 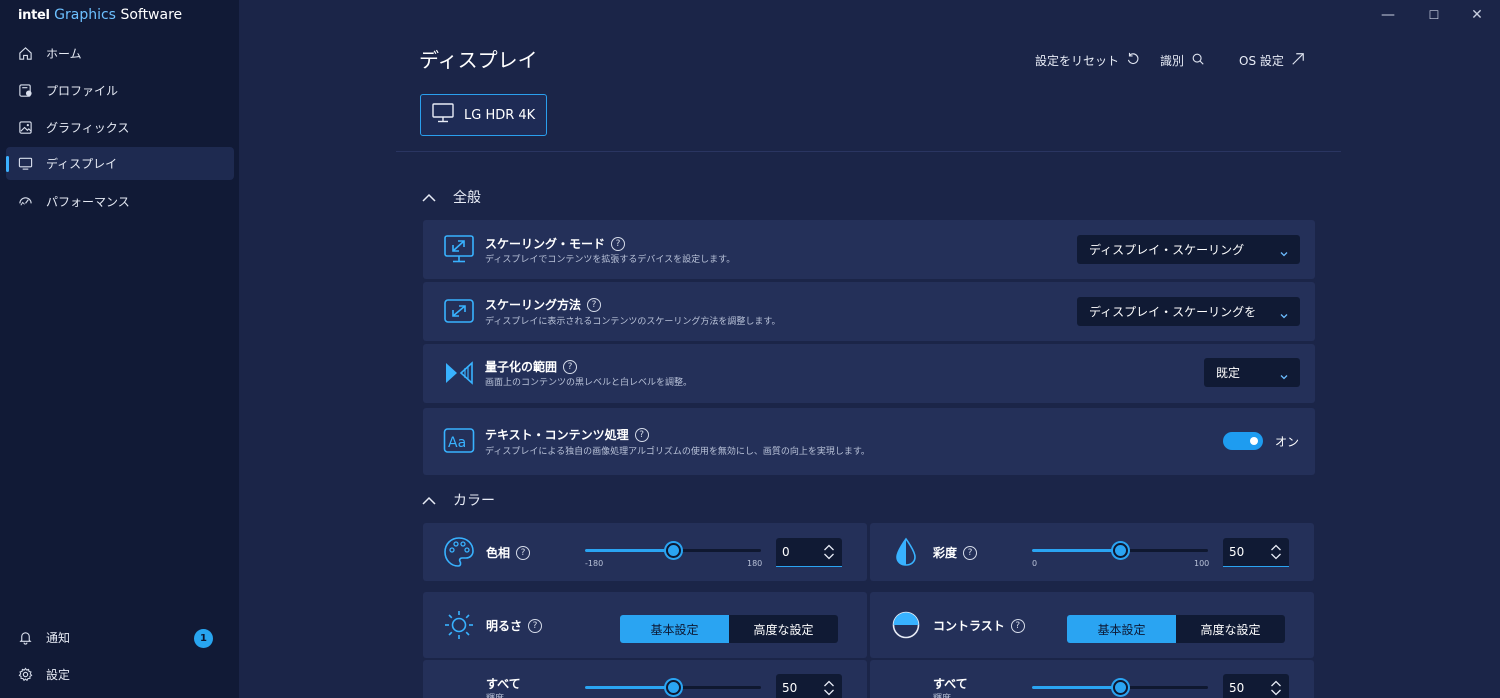 What do you see at coordinates (58, 638) in the screenshot?
I see `sidebar-item-label: 通知` at bounding box center [58, 638].